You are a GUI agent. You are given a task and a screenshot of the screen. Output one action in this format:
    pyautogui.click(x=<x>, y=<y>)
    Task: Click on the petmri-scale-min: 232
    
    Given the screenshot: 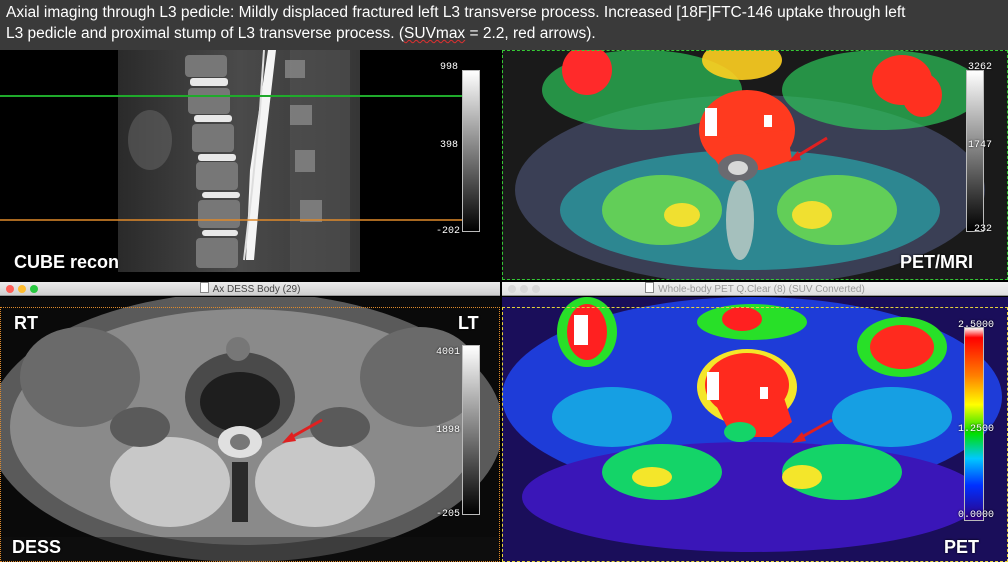 What is the action you would take?
    pyautogui.click(x=983, y=229)
    